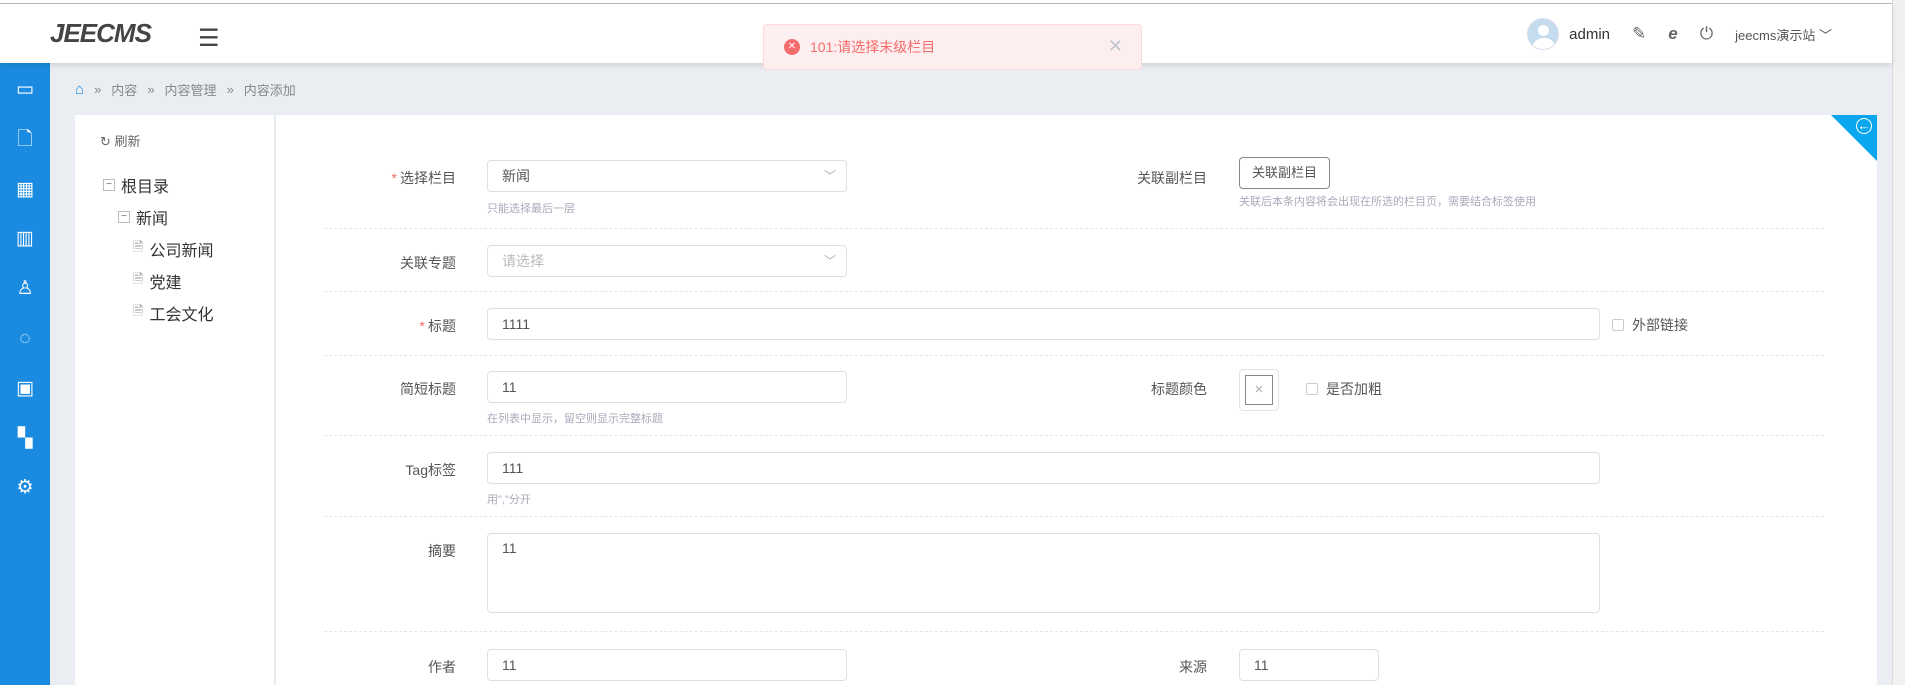 This screenshot has width=1905, height=685. I want to click on tags-input: 111, so click(1043, 468).